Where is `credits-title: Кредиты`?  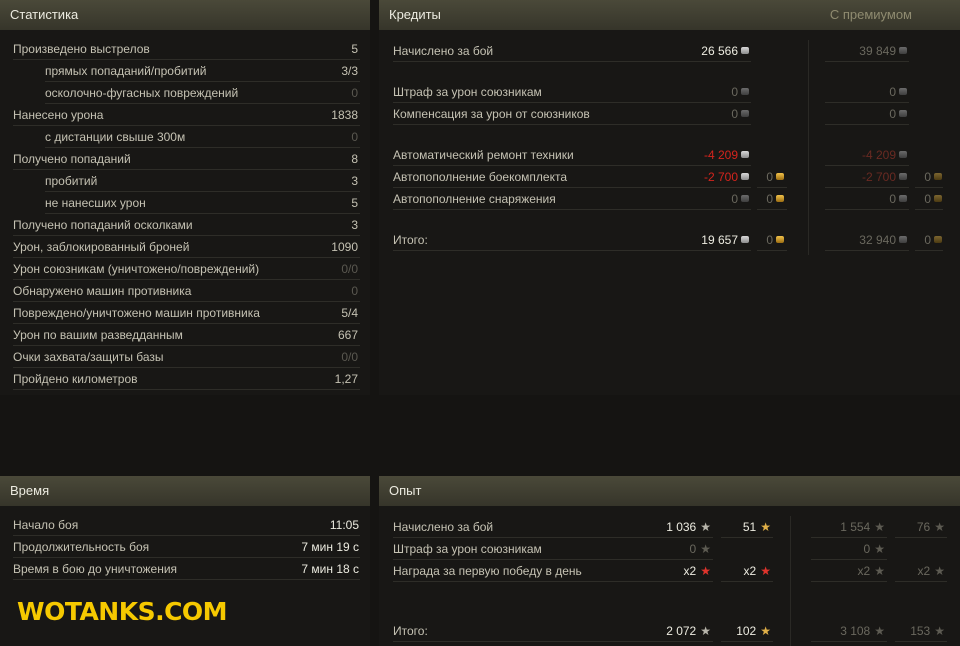 credits-title: Кредиты is located at coordinates (415, 14).